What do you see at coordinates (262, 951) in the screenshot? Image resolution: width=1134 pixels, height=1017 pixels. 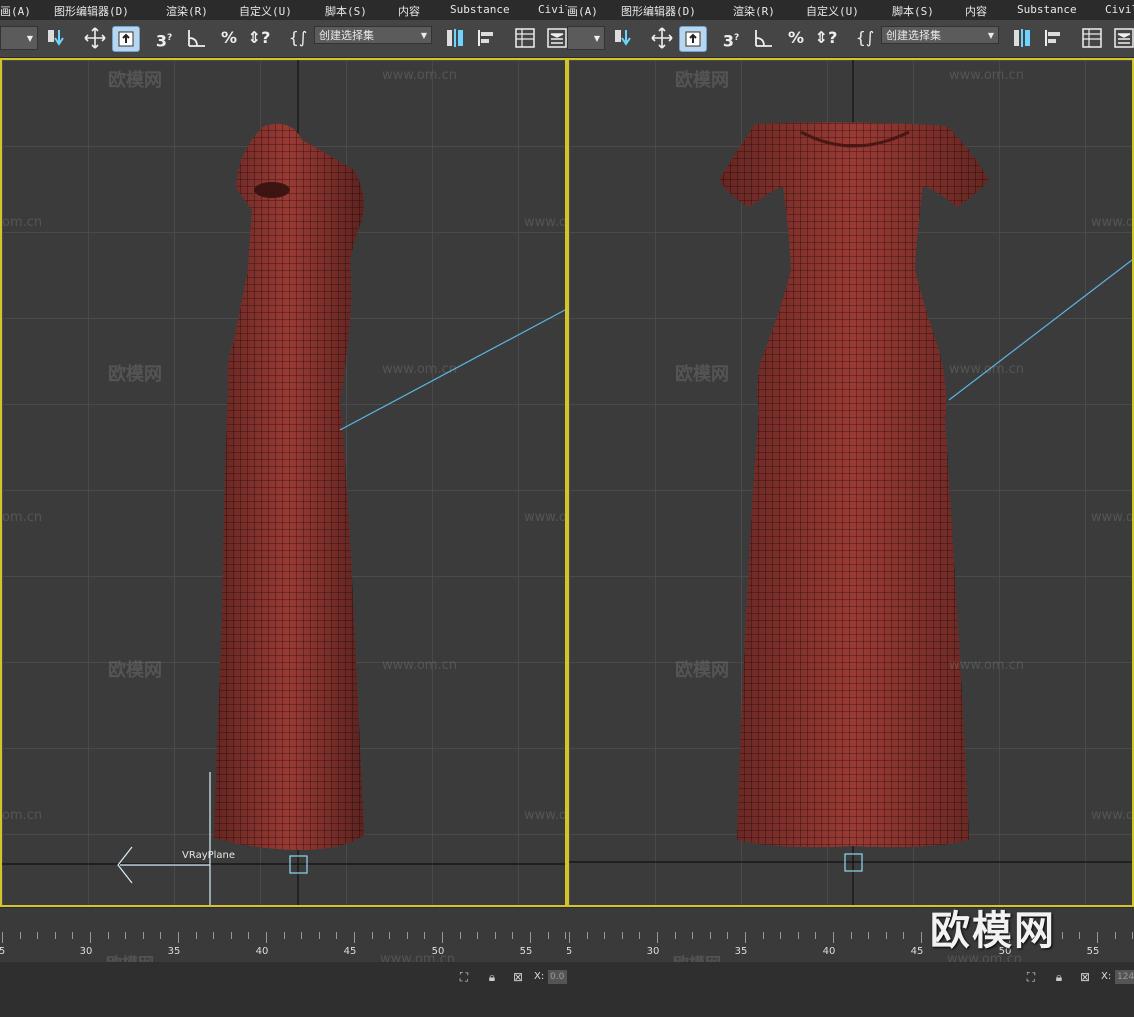 I see `timeline-label: 40` at bounding box center [262, 951].